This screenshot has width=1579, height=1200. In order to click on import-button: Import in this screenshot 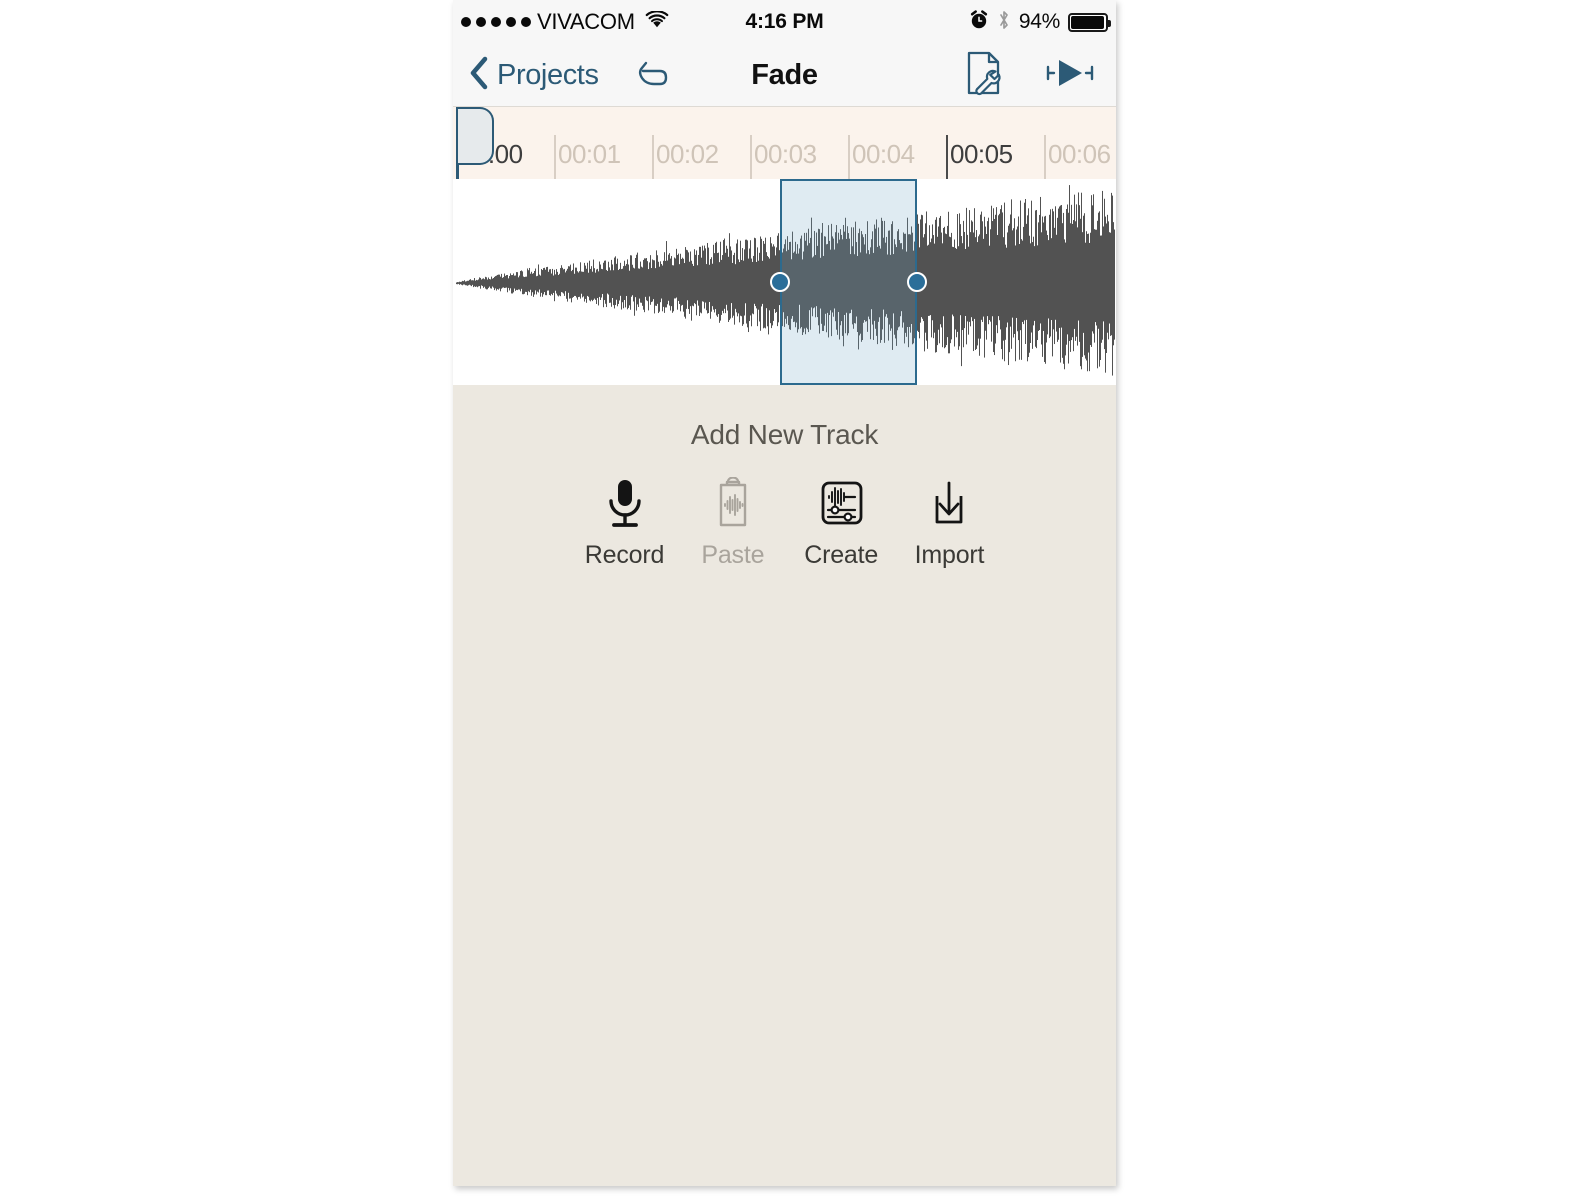, I will do `click(949, 523)`.